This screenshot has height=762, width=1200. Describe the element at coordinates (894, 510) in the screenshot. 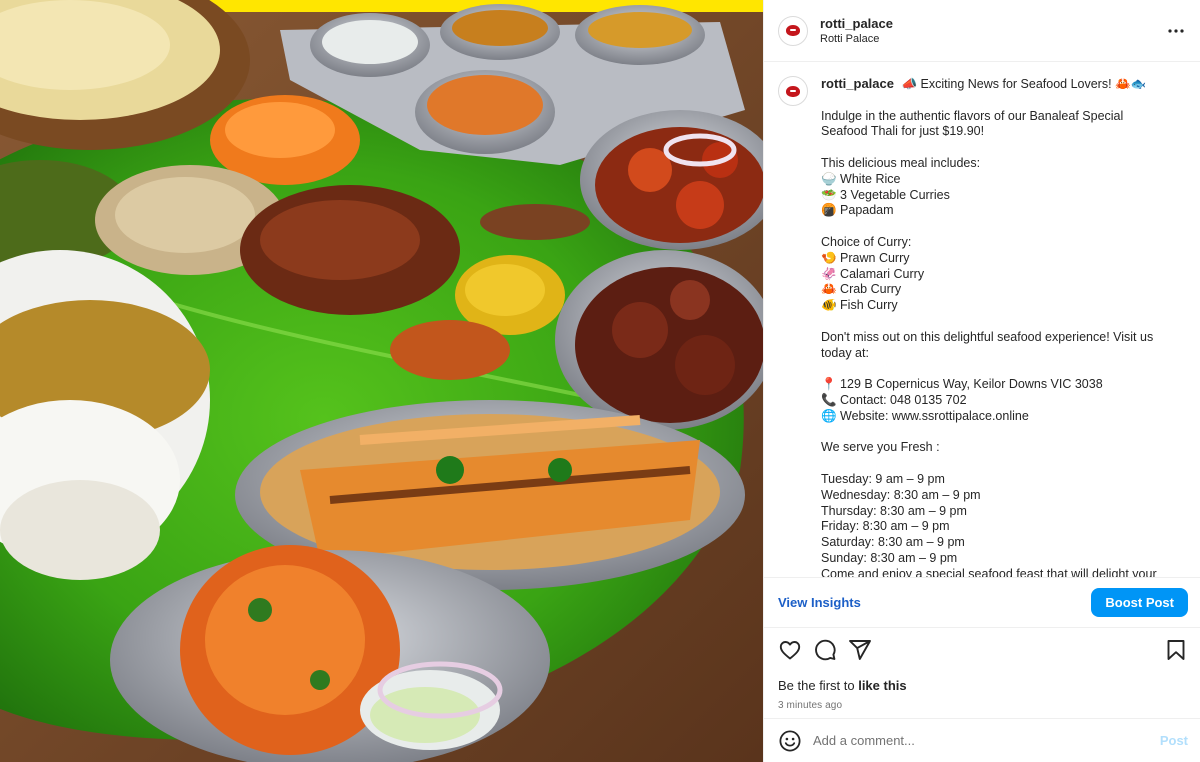

I see `caption-line: Thursday: 8:30 am – 9 pm` at that location.